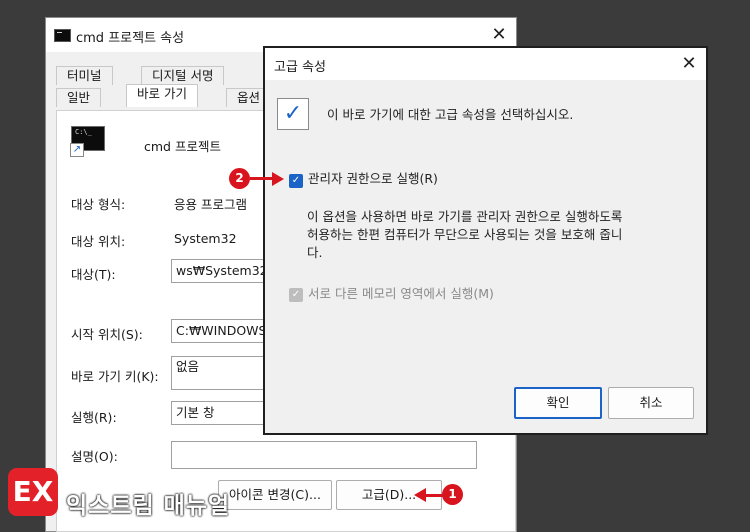 The image size is (750, 532). I want to click on shortcut-name: cmd 프로젝트, so click(182, 146).